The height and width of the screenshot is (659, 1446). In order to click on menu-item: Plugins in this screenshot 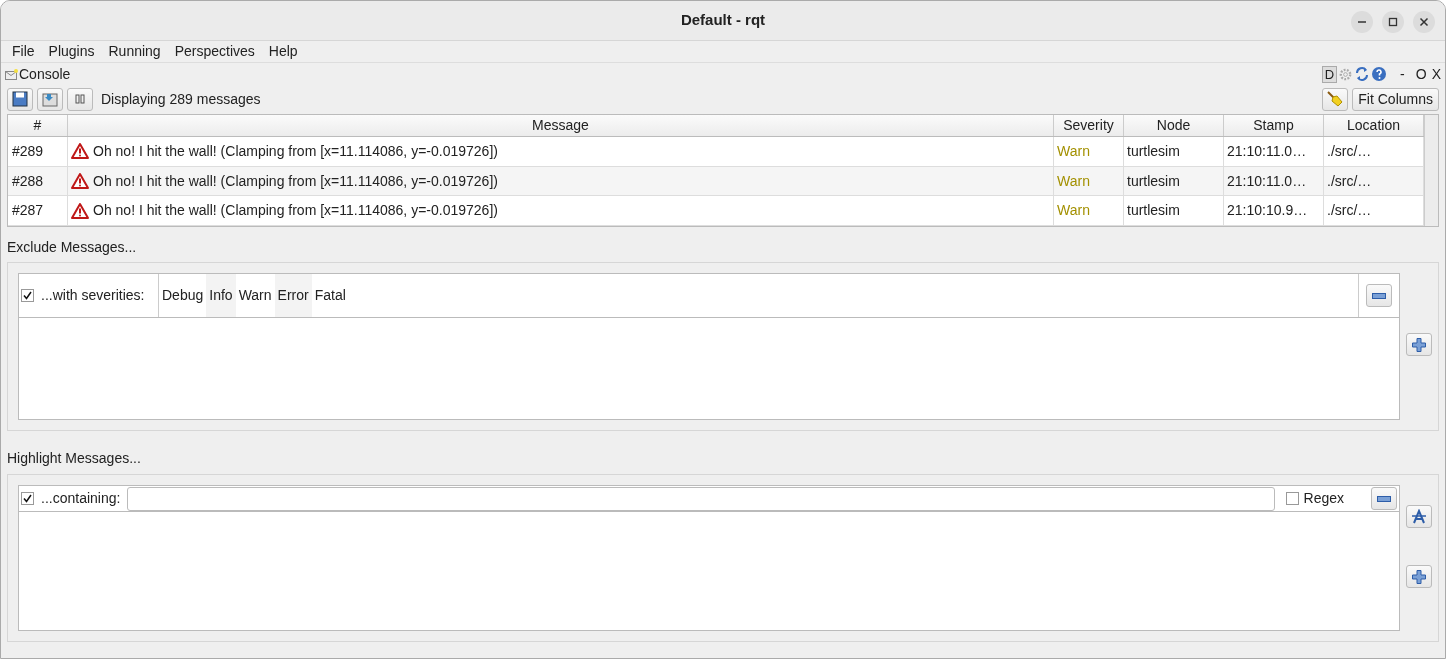, I will do `click(71, 51)`.